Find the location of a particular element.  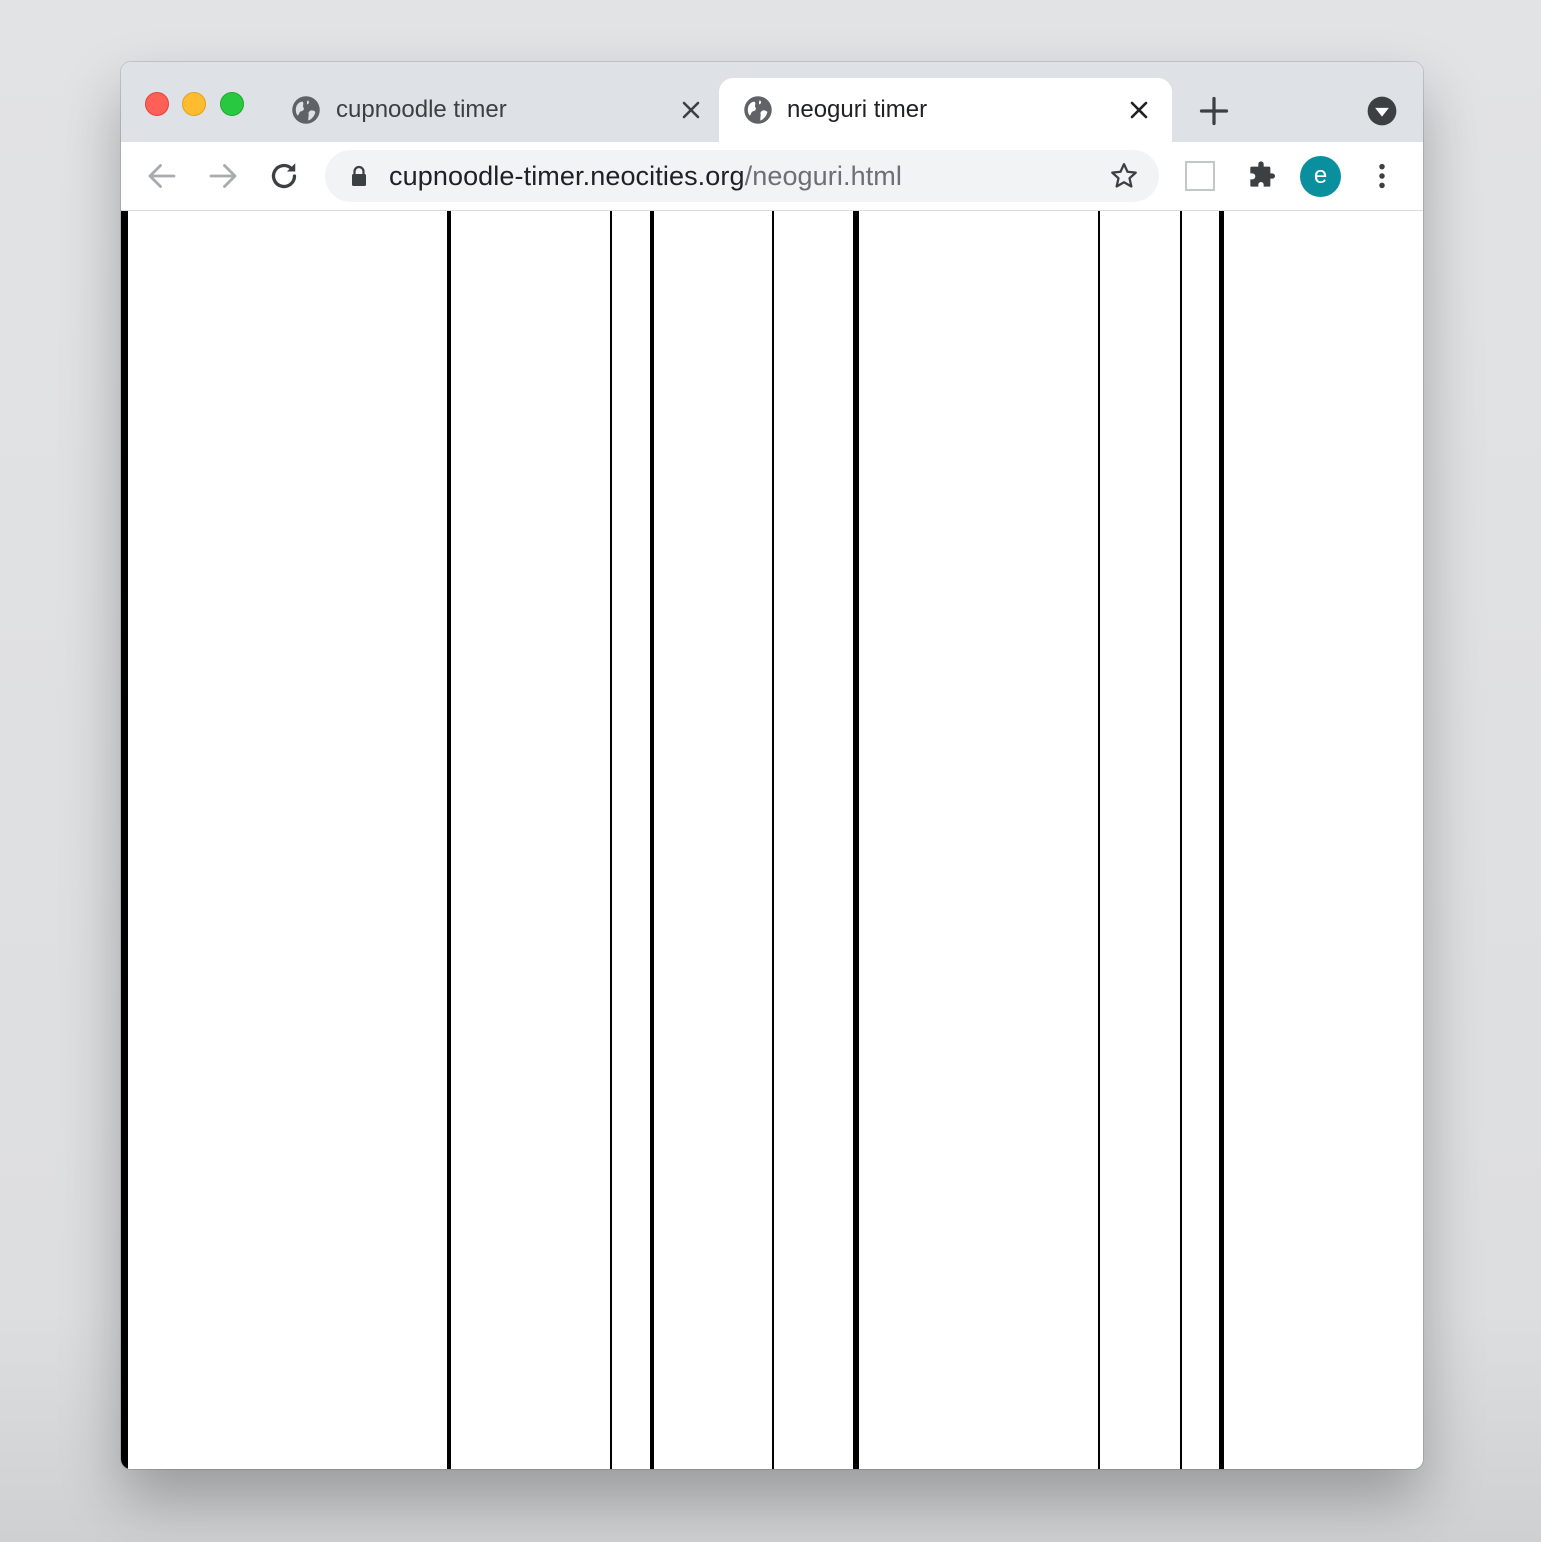

tab-search-chevron-down-icon is located at coordinates (1382, 111).